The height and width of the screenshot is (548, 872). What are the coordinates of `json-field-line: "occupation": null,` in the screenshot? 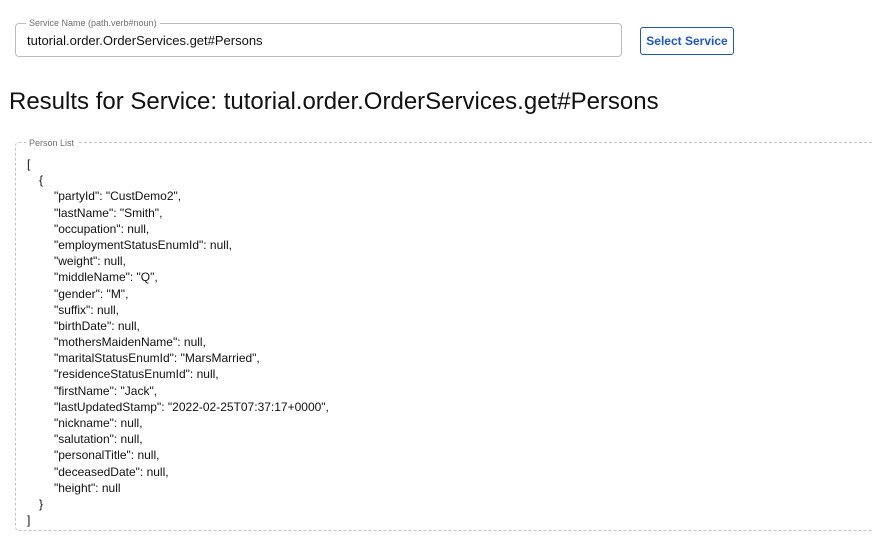 It's located at (102, 228).